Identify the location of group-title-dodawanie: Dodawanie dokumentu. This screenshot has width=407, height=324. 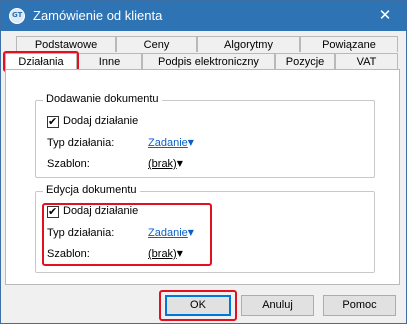
(102, 99).